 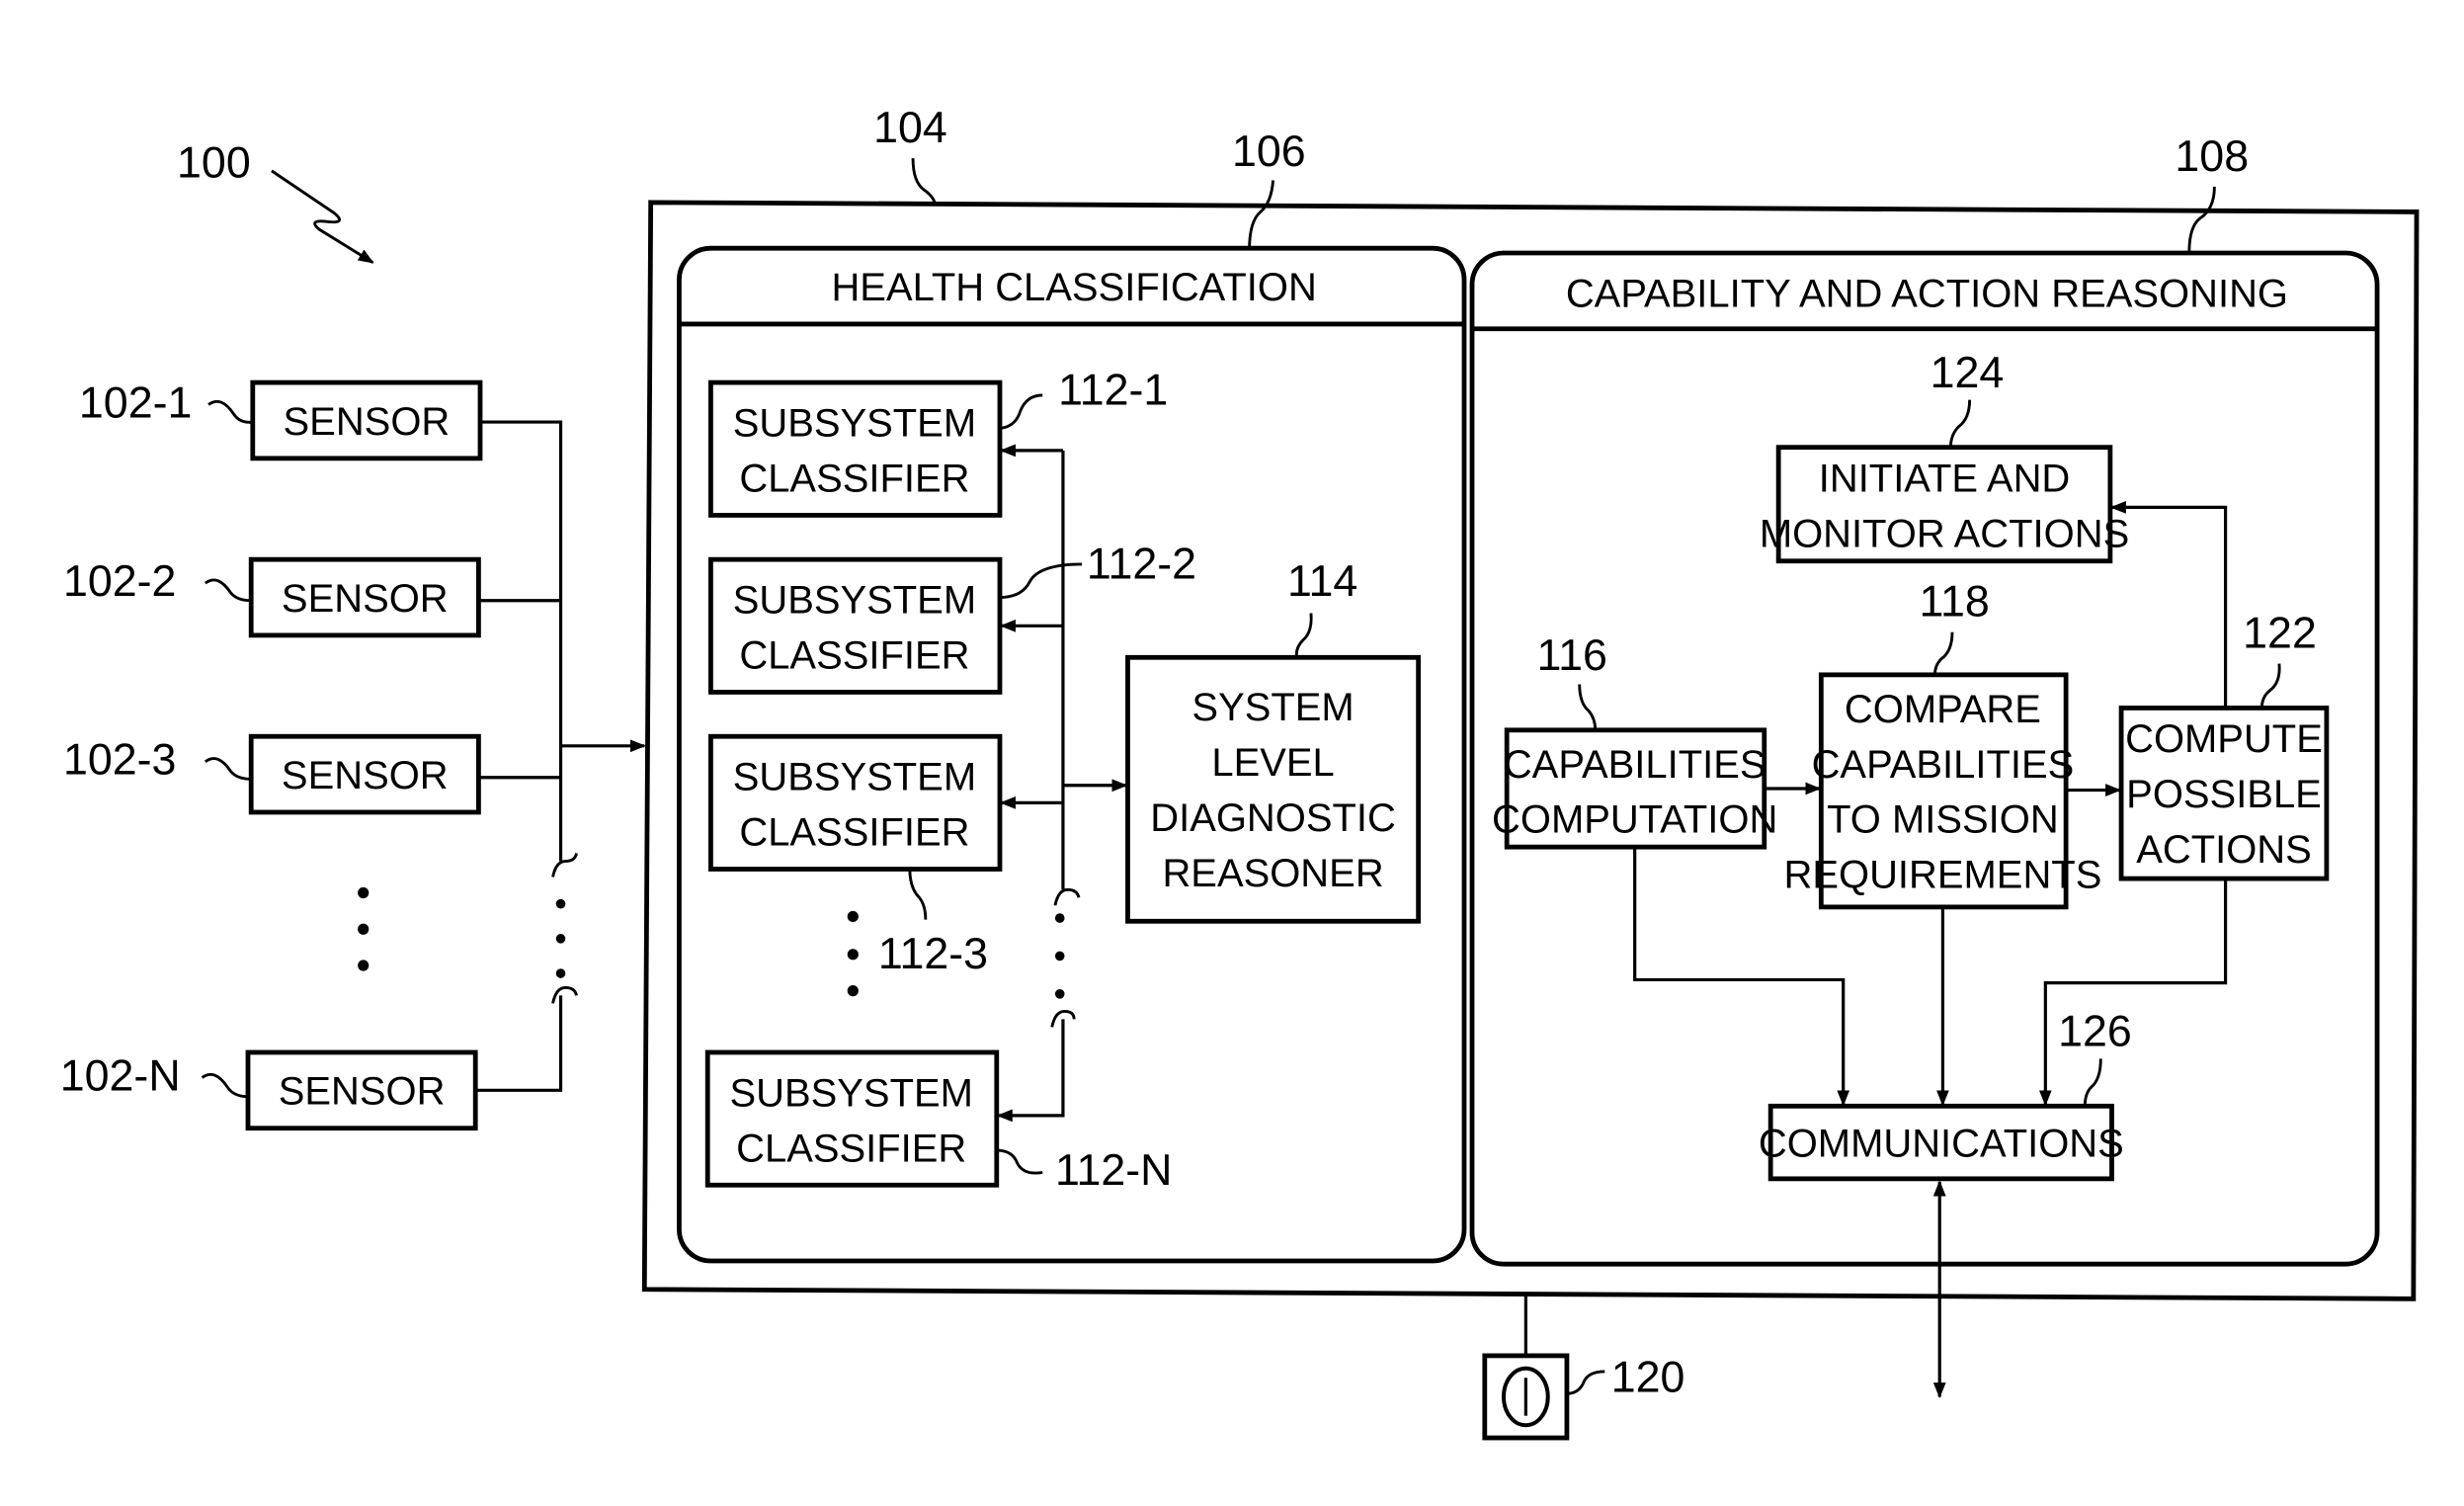 I want to click on reasoner-label: SYSTEM, so click(x=1272, y=707).